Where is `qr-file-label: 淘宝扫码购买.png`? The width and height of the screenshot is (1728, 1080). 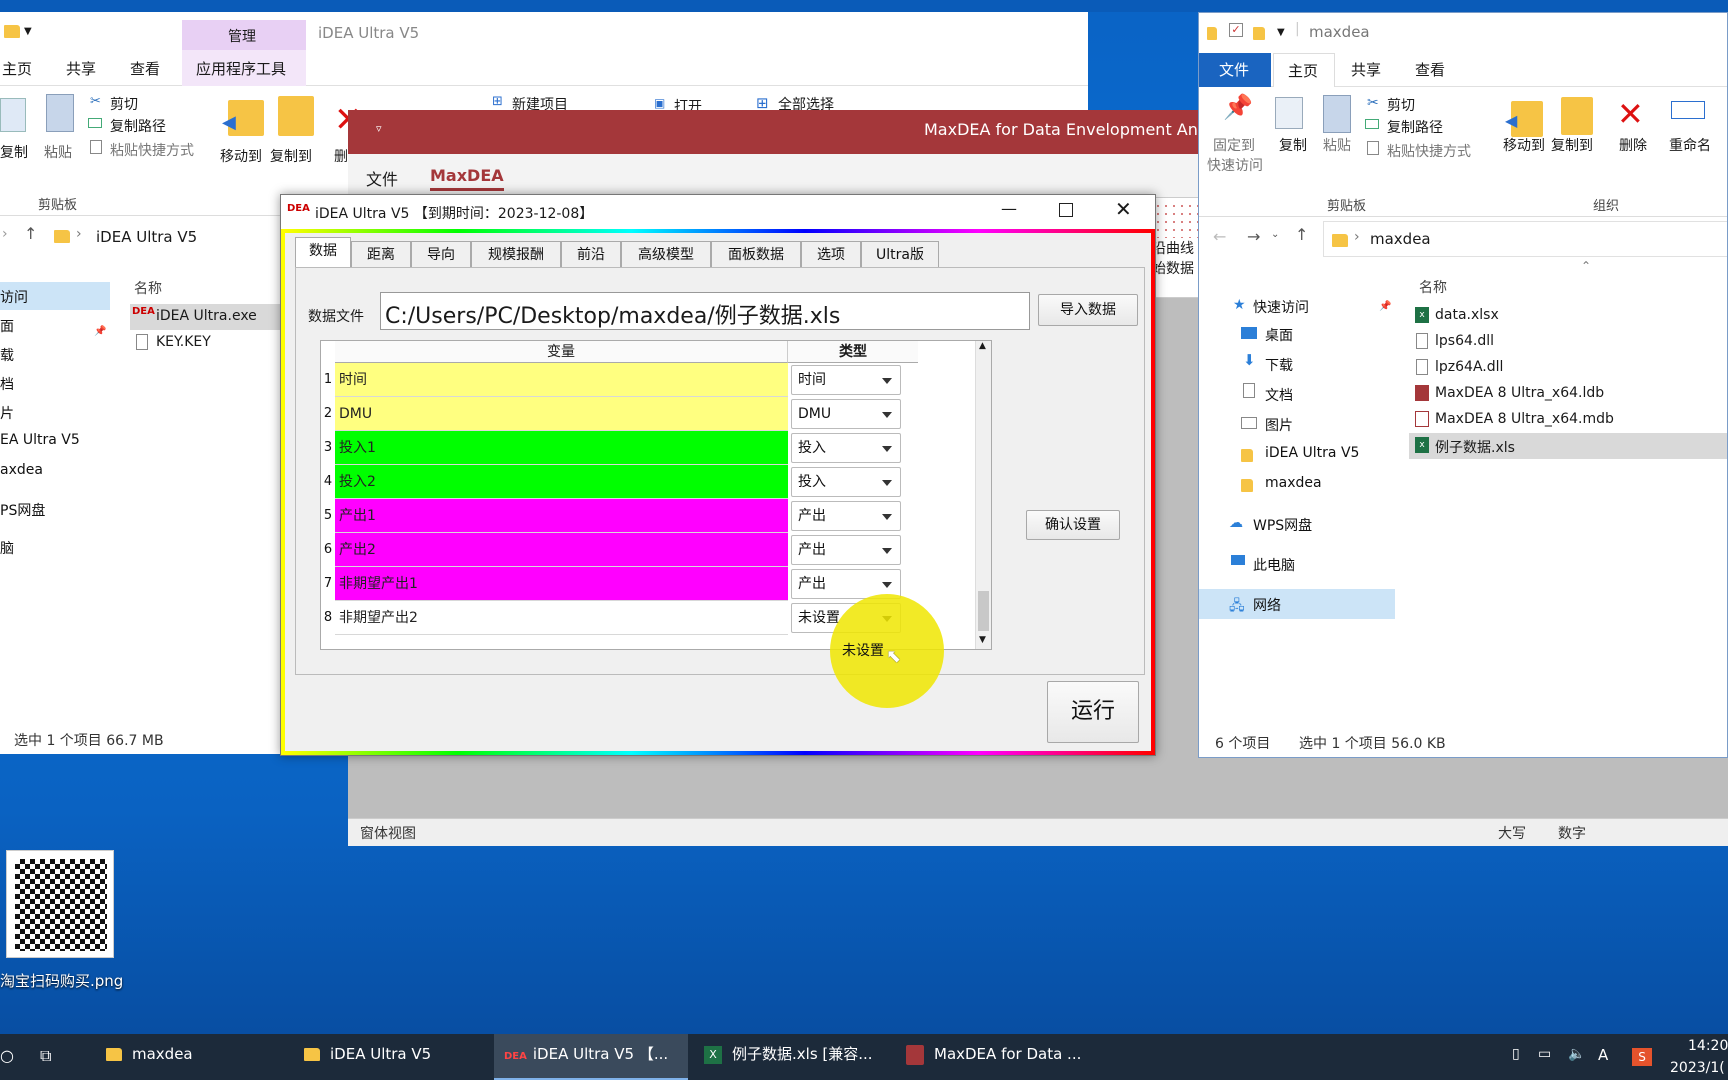
qr-file-label: 淘宝扫码购买.png is located at coordinates (61, 980).